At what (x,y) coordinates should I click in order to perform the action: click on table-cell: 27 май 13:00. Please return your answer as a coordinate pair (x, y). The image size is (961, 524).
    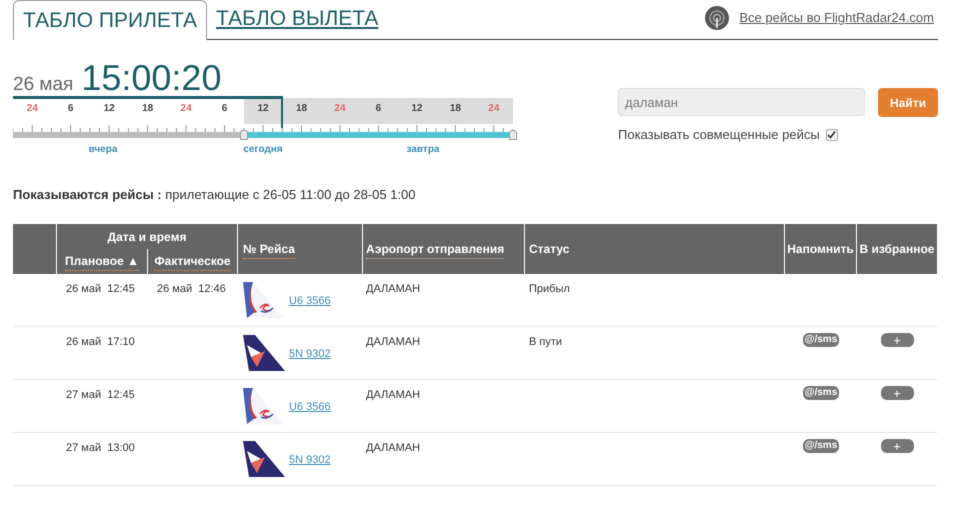
    Looking at the image, I should click on (100, 448).